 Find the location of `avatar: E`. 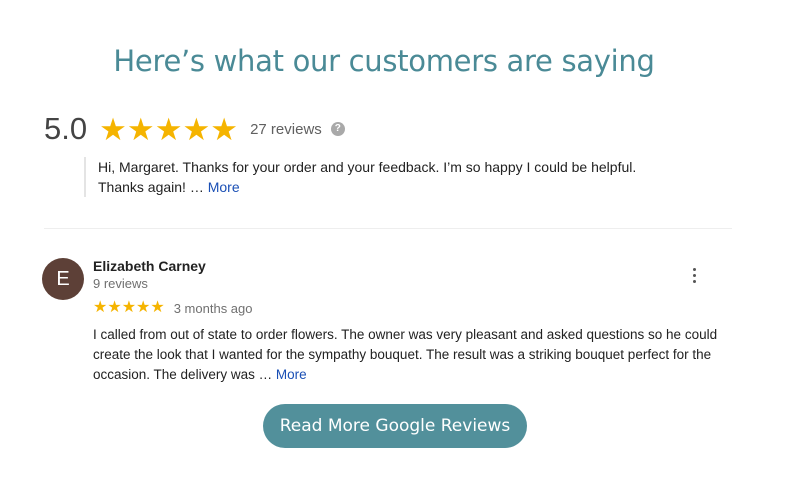

avatar: E is located at coordinates (63, 279).